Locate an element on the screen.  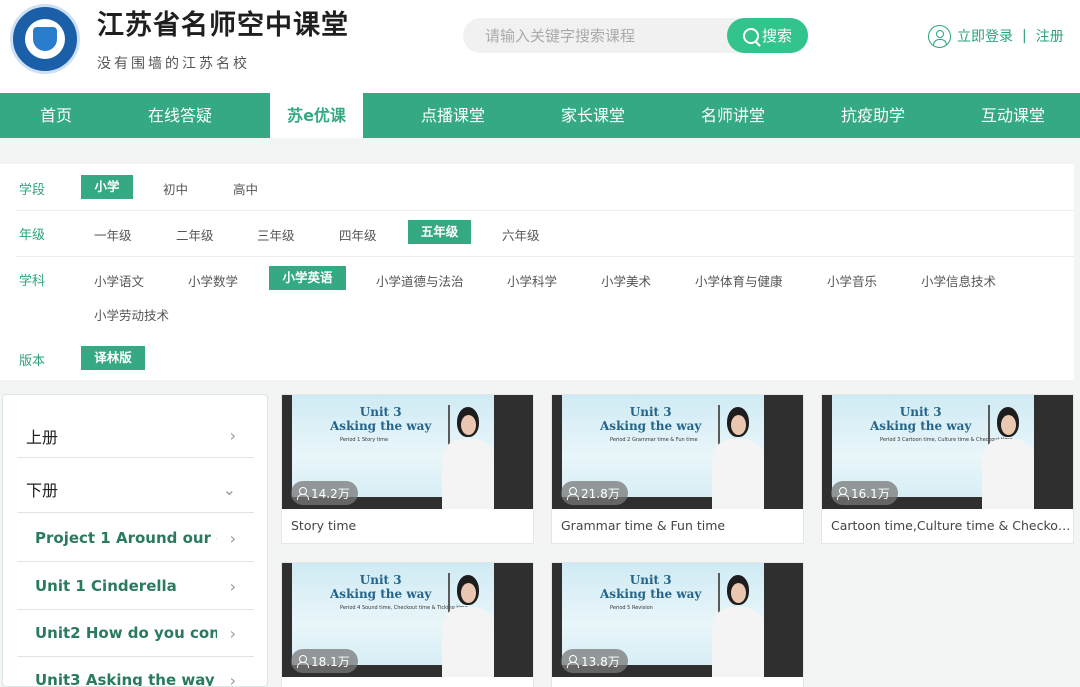
logo-icon is located at coordinates (45, 39).